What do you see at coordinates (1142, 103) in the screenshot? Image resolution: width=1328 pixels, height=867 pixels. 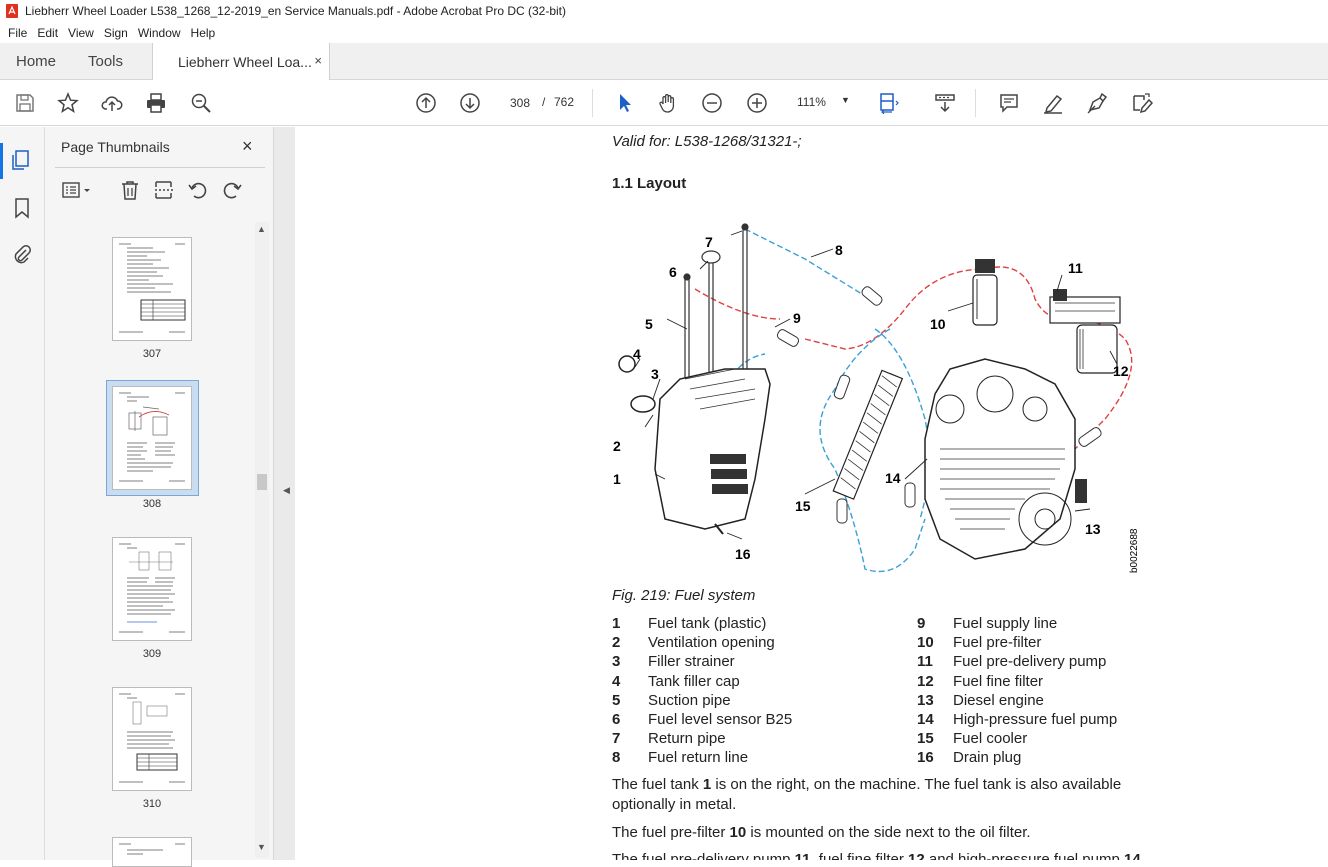 I see `edit-pdf-icon` at bounding box center [1142, 103].